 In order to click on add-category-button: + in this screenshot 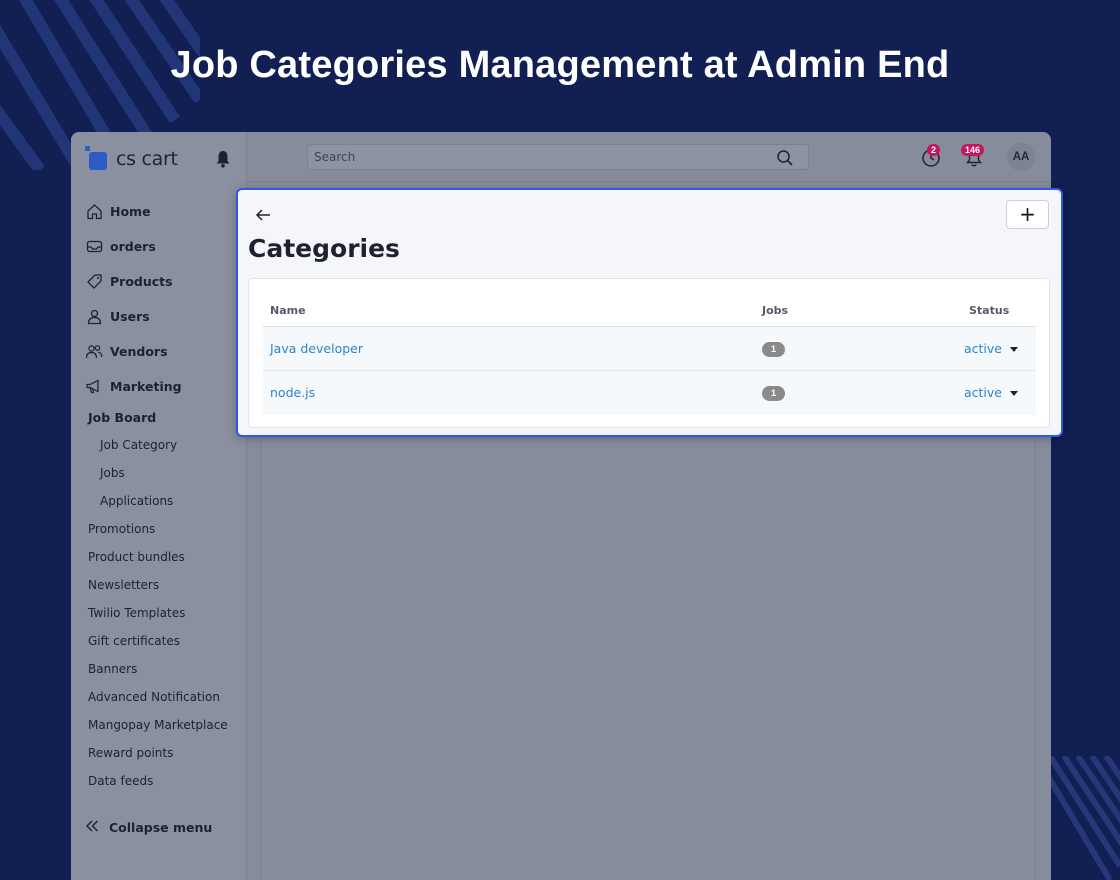, I will do `click(1027, 214)`.